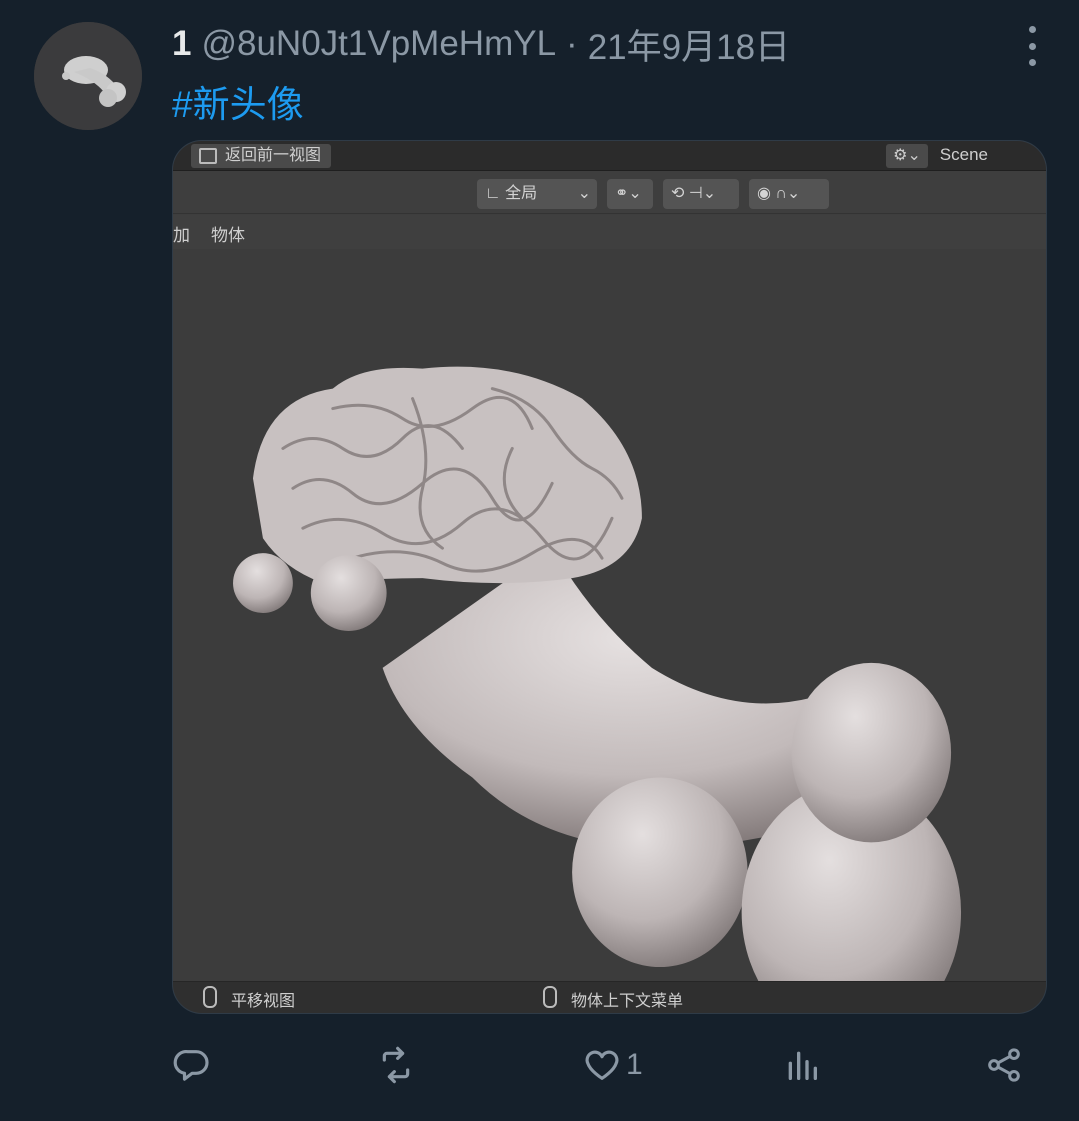 This screenshot has height=1121, width=1079. What do you see at coordinates (238, 101) in the screenshot?
I see `hashtag-link: #新头像` at bounding box center [238, 101].